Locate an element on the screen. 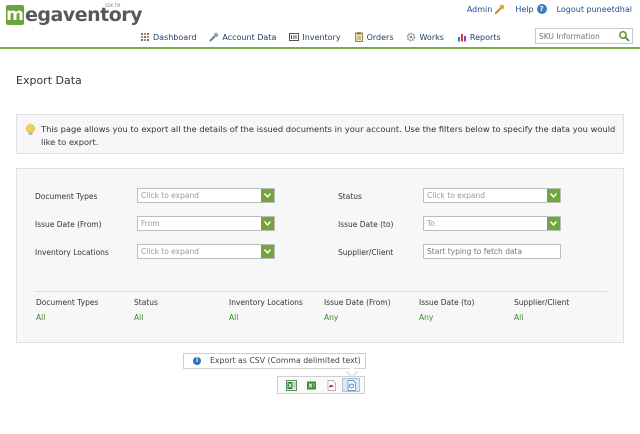  admin-link: Admin is located at coordinates (486, 9).